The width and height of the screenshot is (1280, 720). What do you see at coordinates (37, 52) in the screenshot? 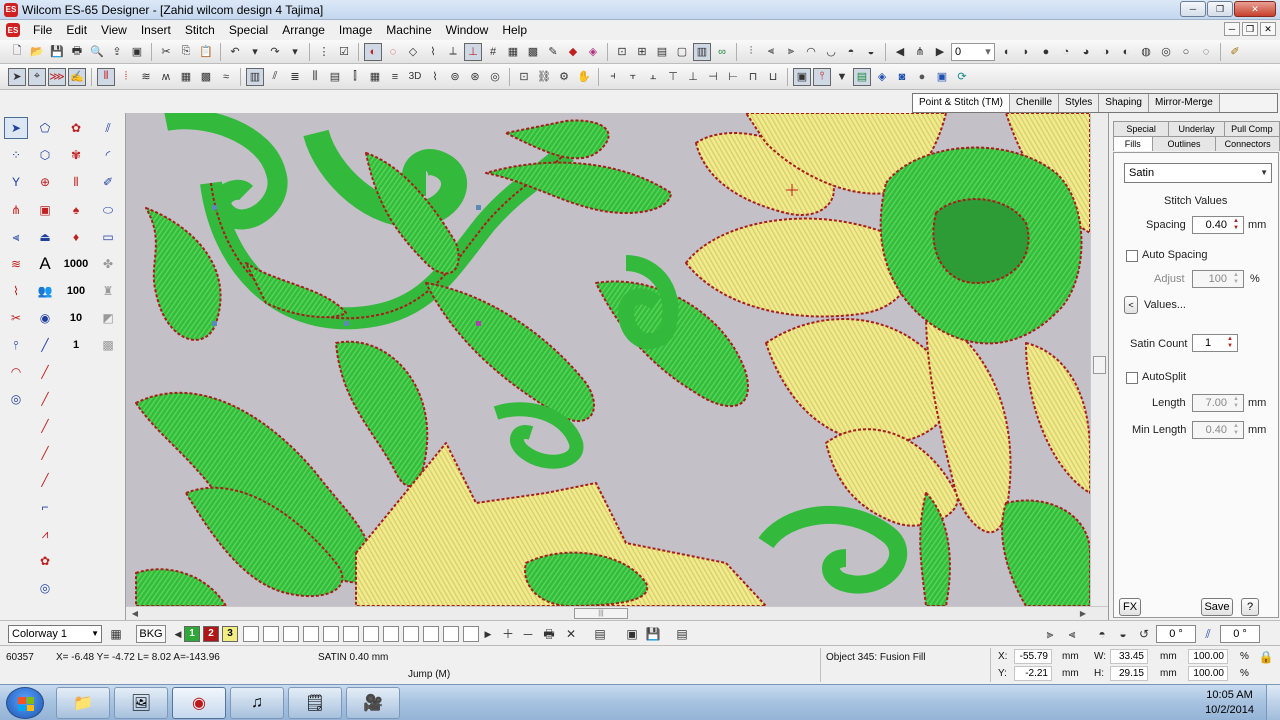
I see `open-folder-icon: 📂` at bounding box center [37, 52].